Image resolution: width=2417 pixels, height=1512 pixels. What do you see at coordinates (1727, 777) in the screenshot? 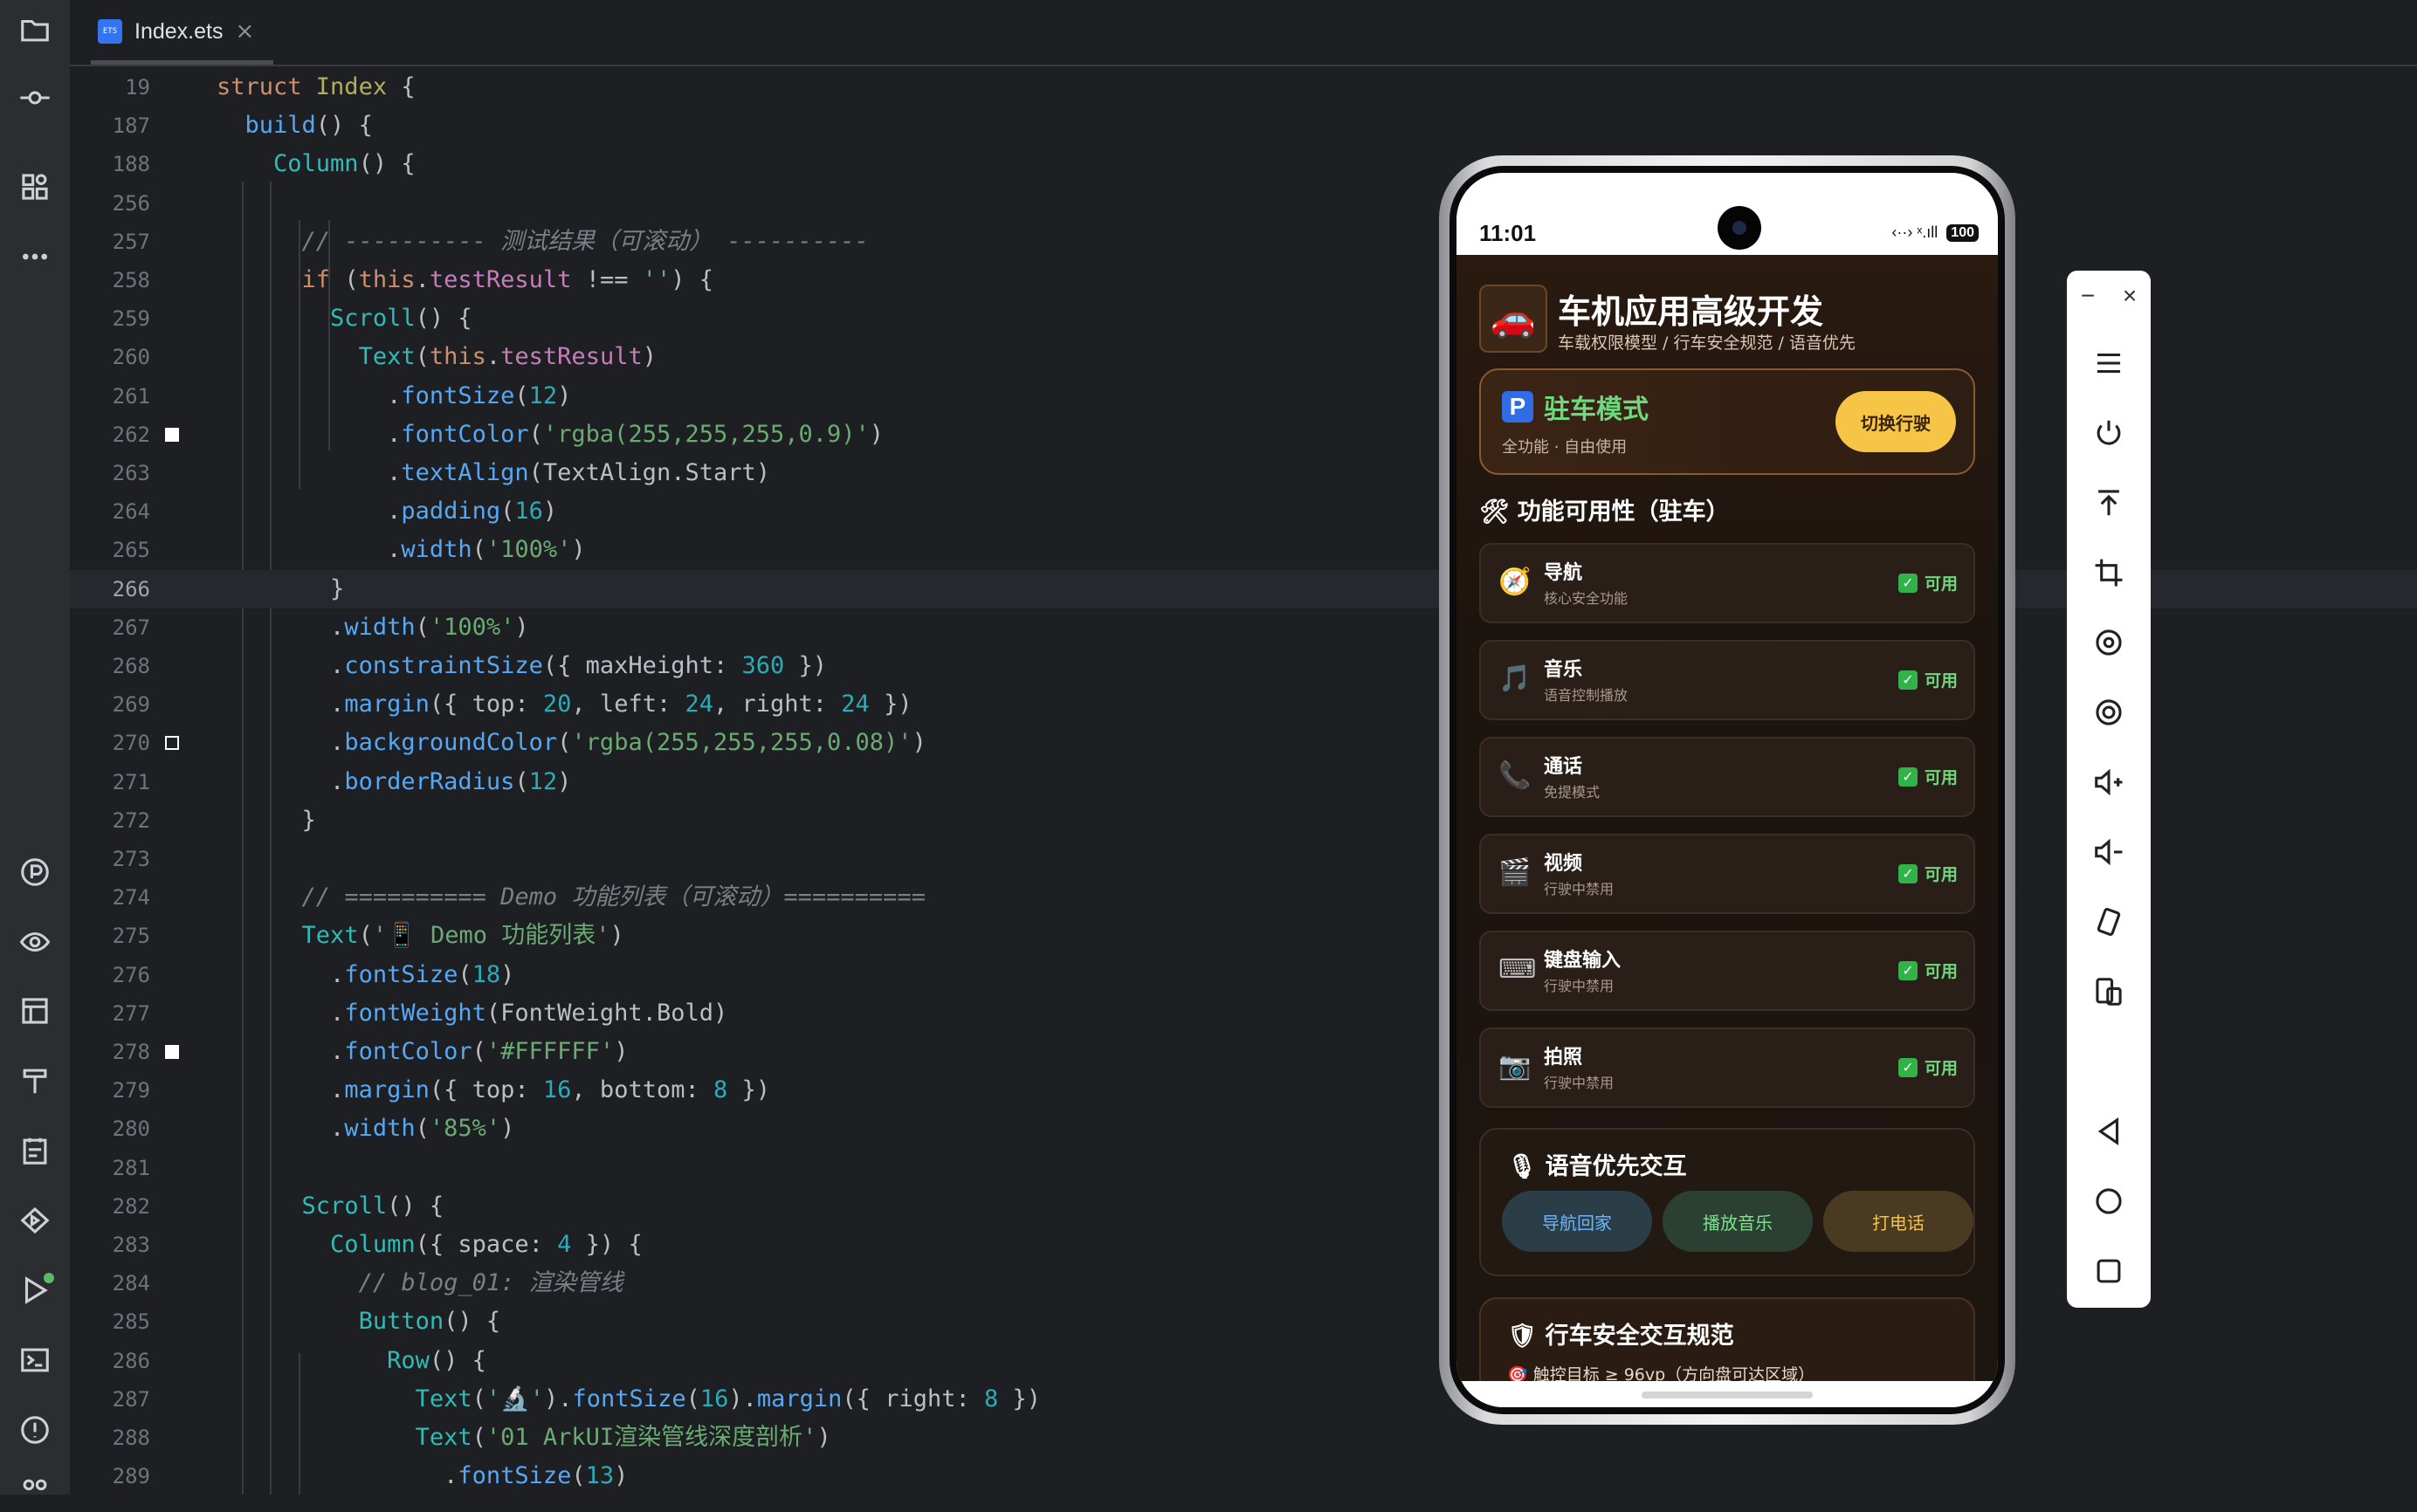
I see `feature-row: 📞 通话 免提模式 ✓ 可用` at bounding box center [1727, 777].